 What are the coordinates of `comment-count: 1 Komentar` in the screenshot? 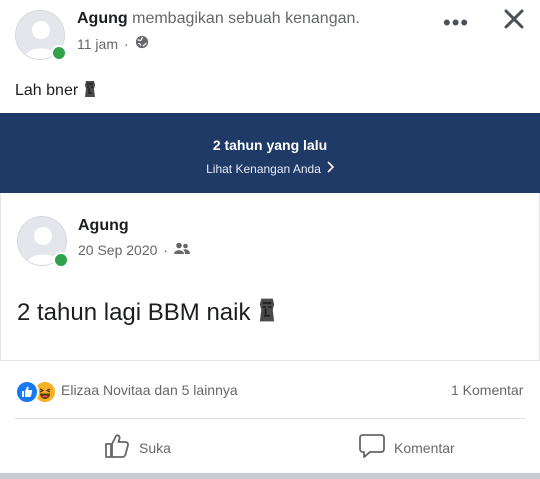 It's located at (487, 390).